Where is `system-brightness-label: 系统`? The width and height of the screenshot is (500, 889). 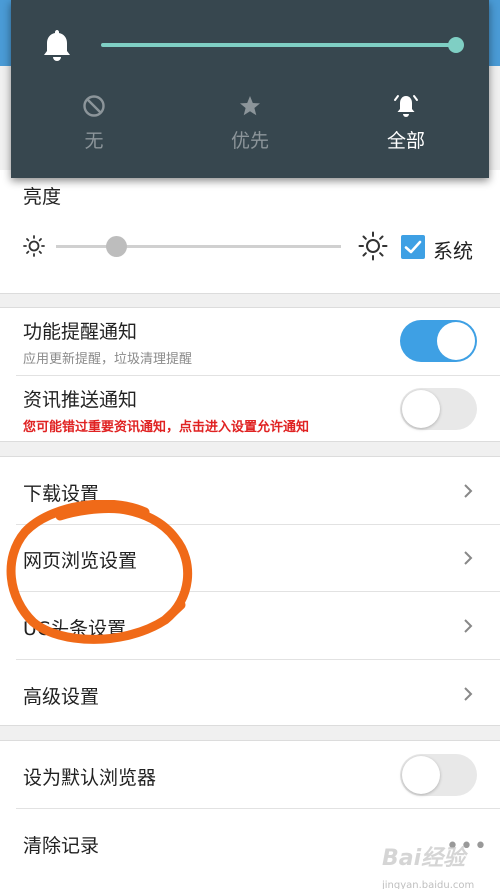
system-brightness-label: 系统 is located at coordinates (453, 251).